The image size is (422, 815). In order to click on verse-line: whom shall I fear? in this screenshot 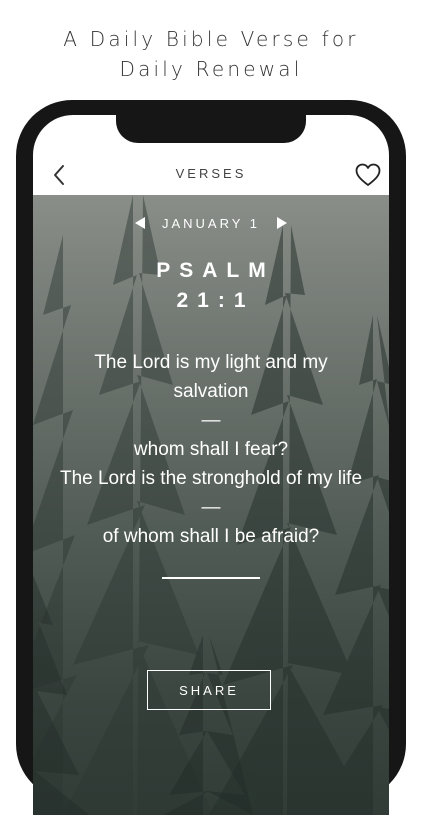, I will do `click(211, 449)`.